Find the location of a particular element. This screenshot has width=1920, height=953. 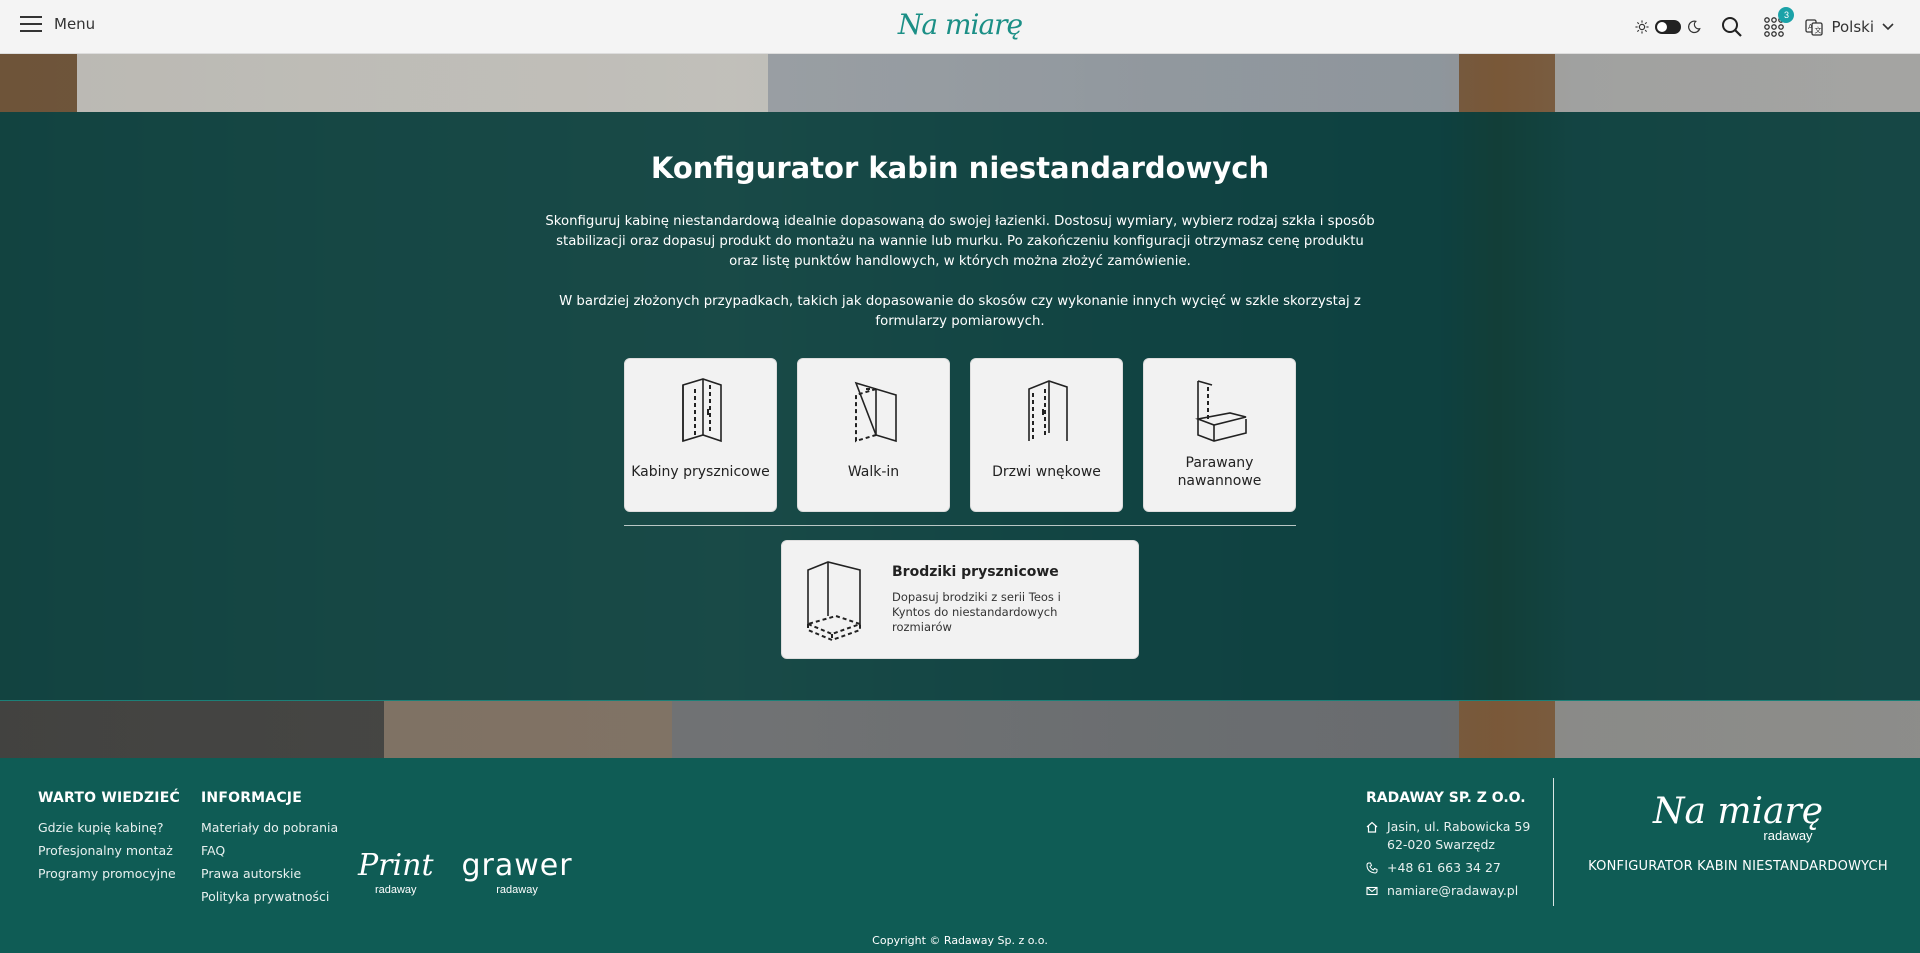

sun-icon is located at coordinates (1642, 27).